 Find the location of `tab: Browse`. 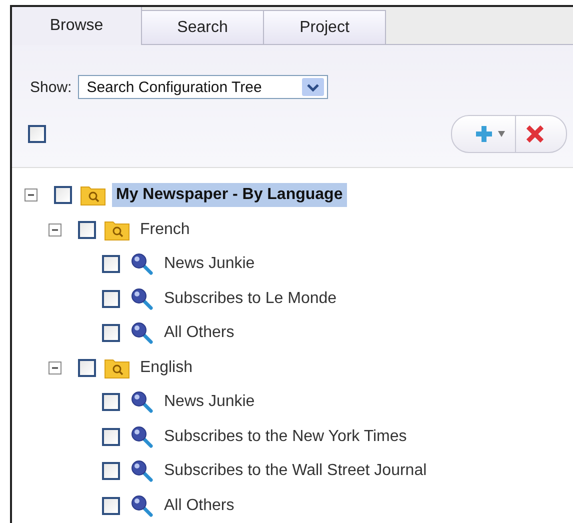

tab: Browse is located at coordinates (77, 26).